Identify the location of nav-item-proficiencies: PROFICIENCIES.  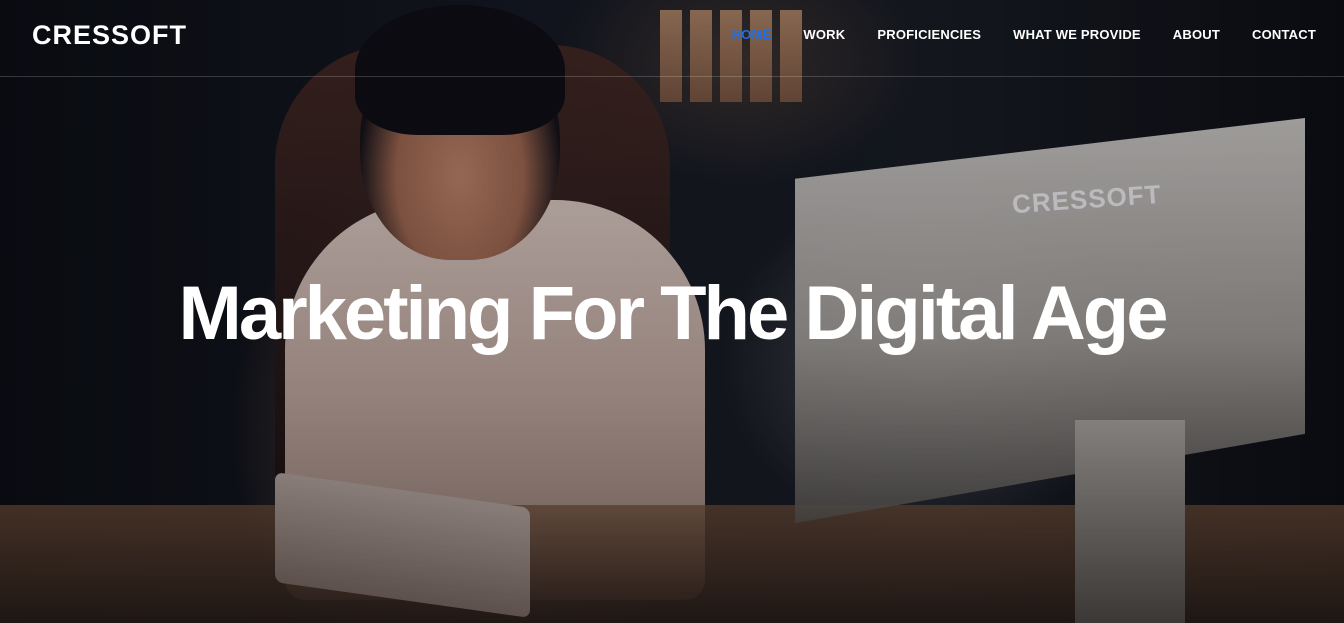
(929, 34).